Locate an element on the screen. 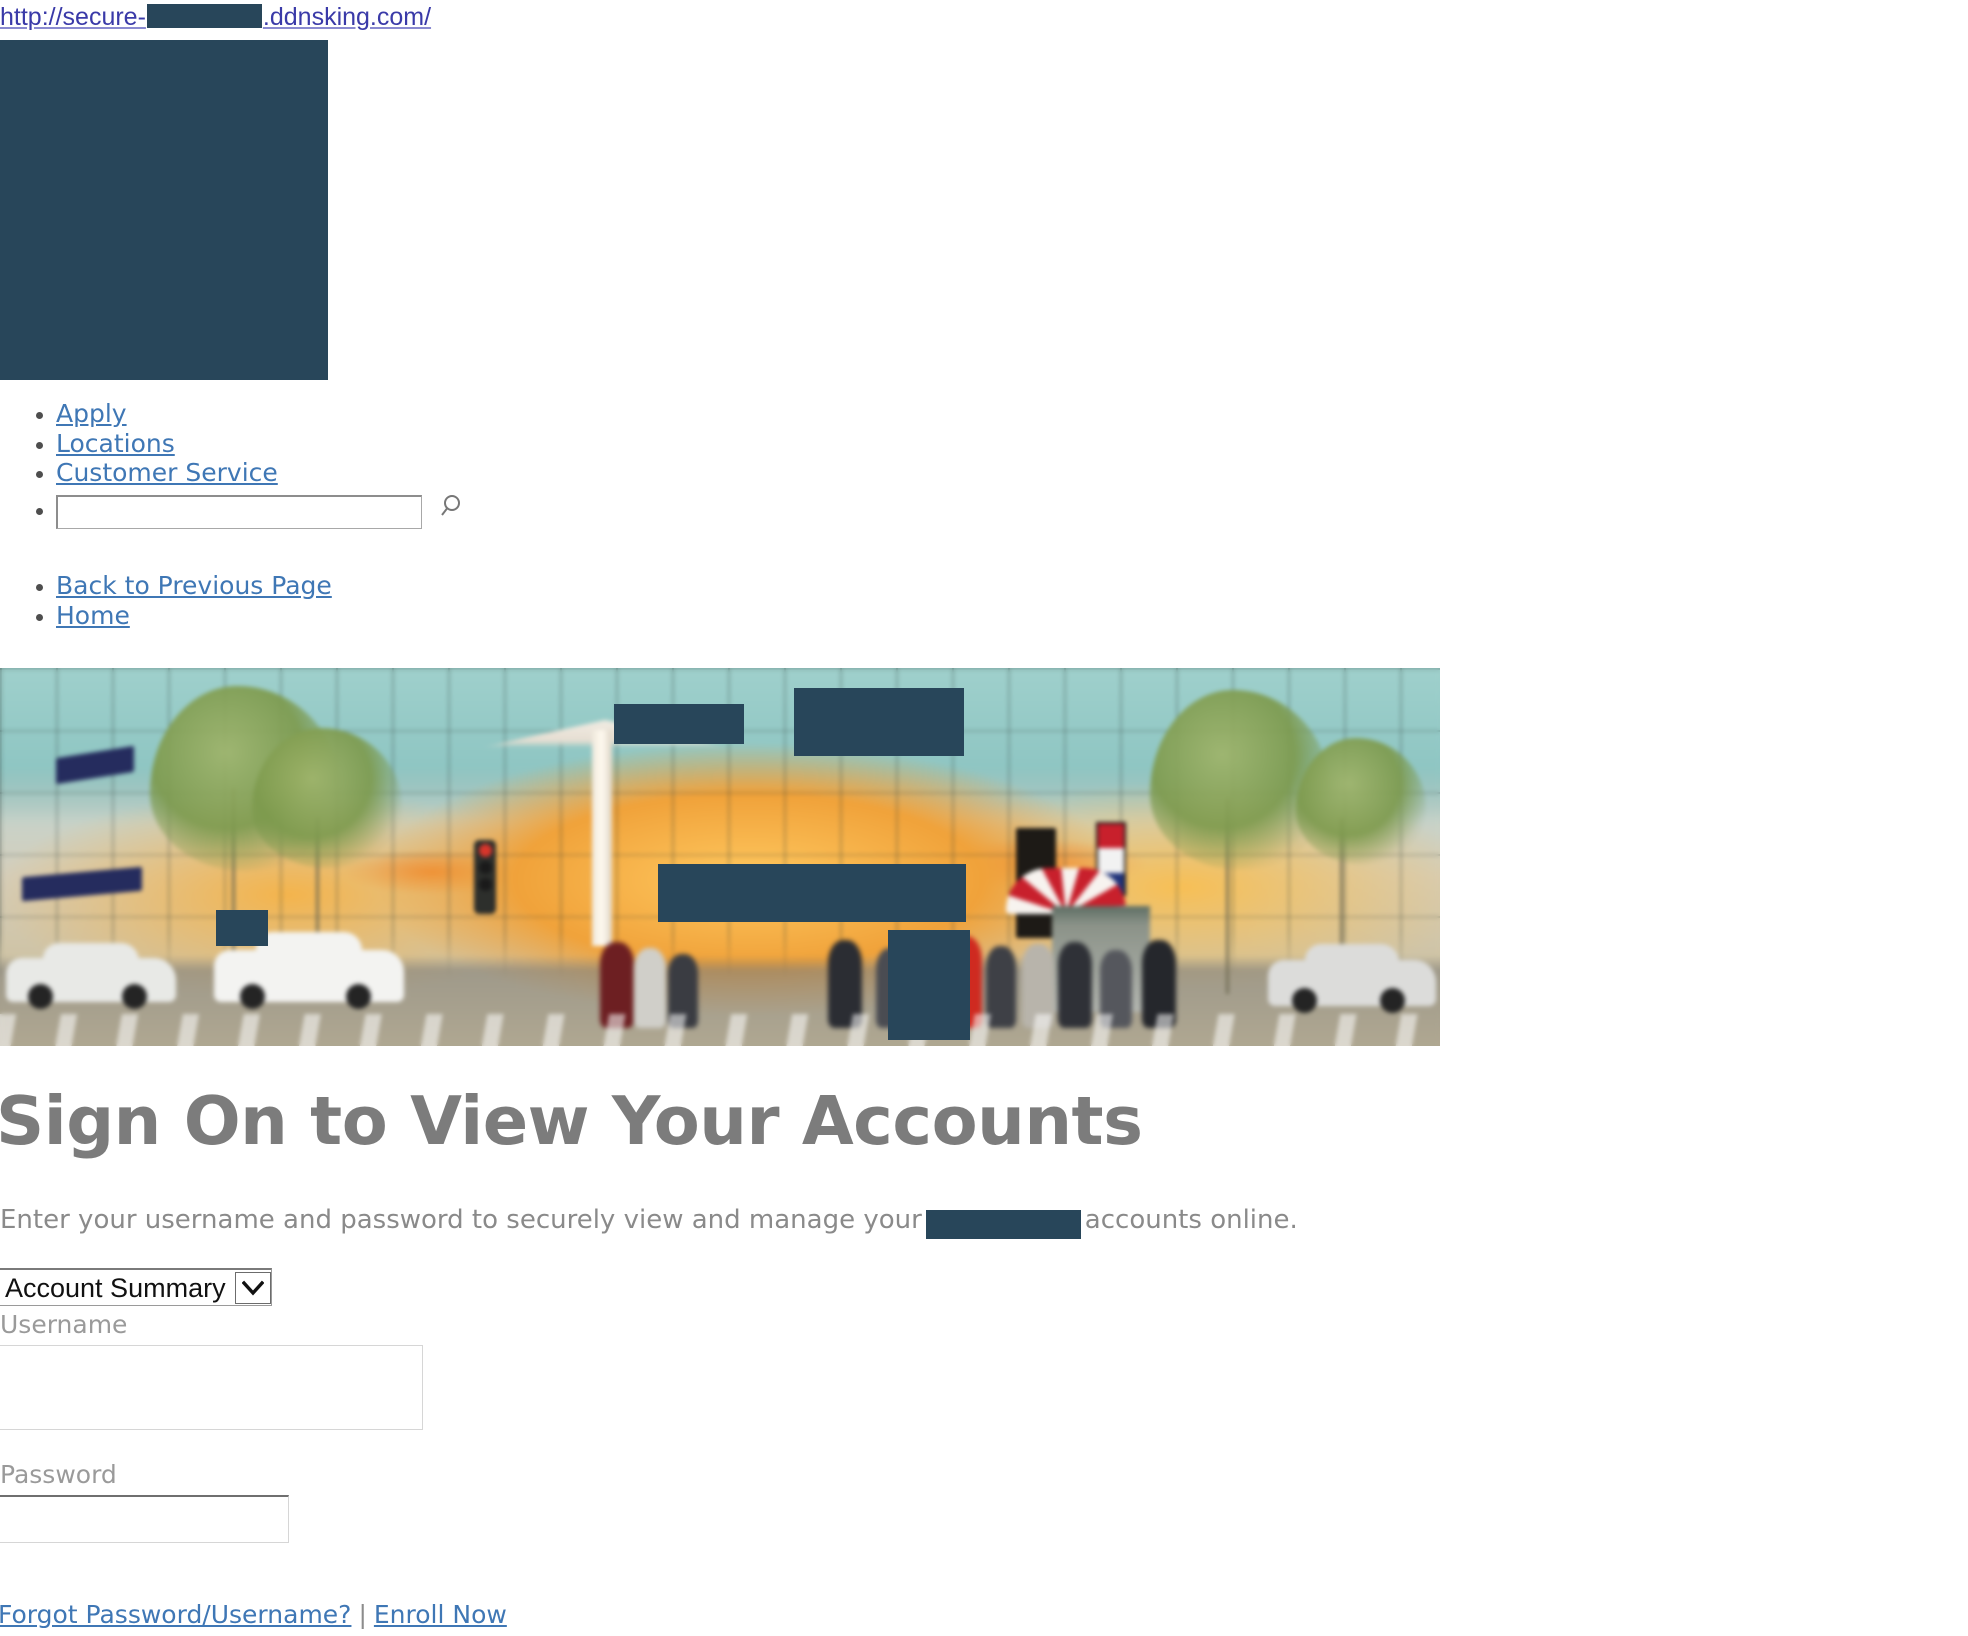 This screenshot has width=1968, height=1636. nav-item-apply: Apply is located at coordinates (656, 414).